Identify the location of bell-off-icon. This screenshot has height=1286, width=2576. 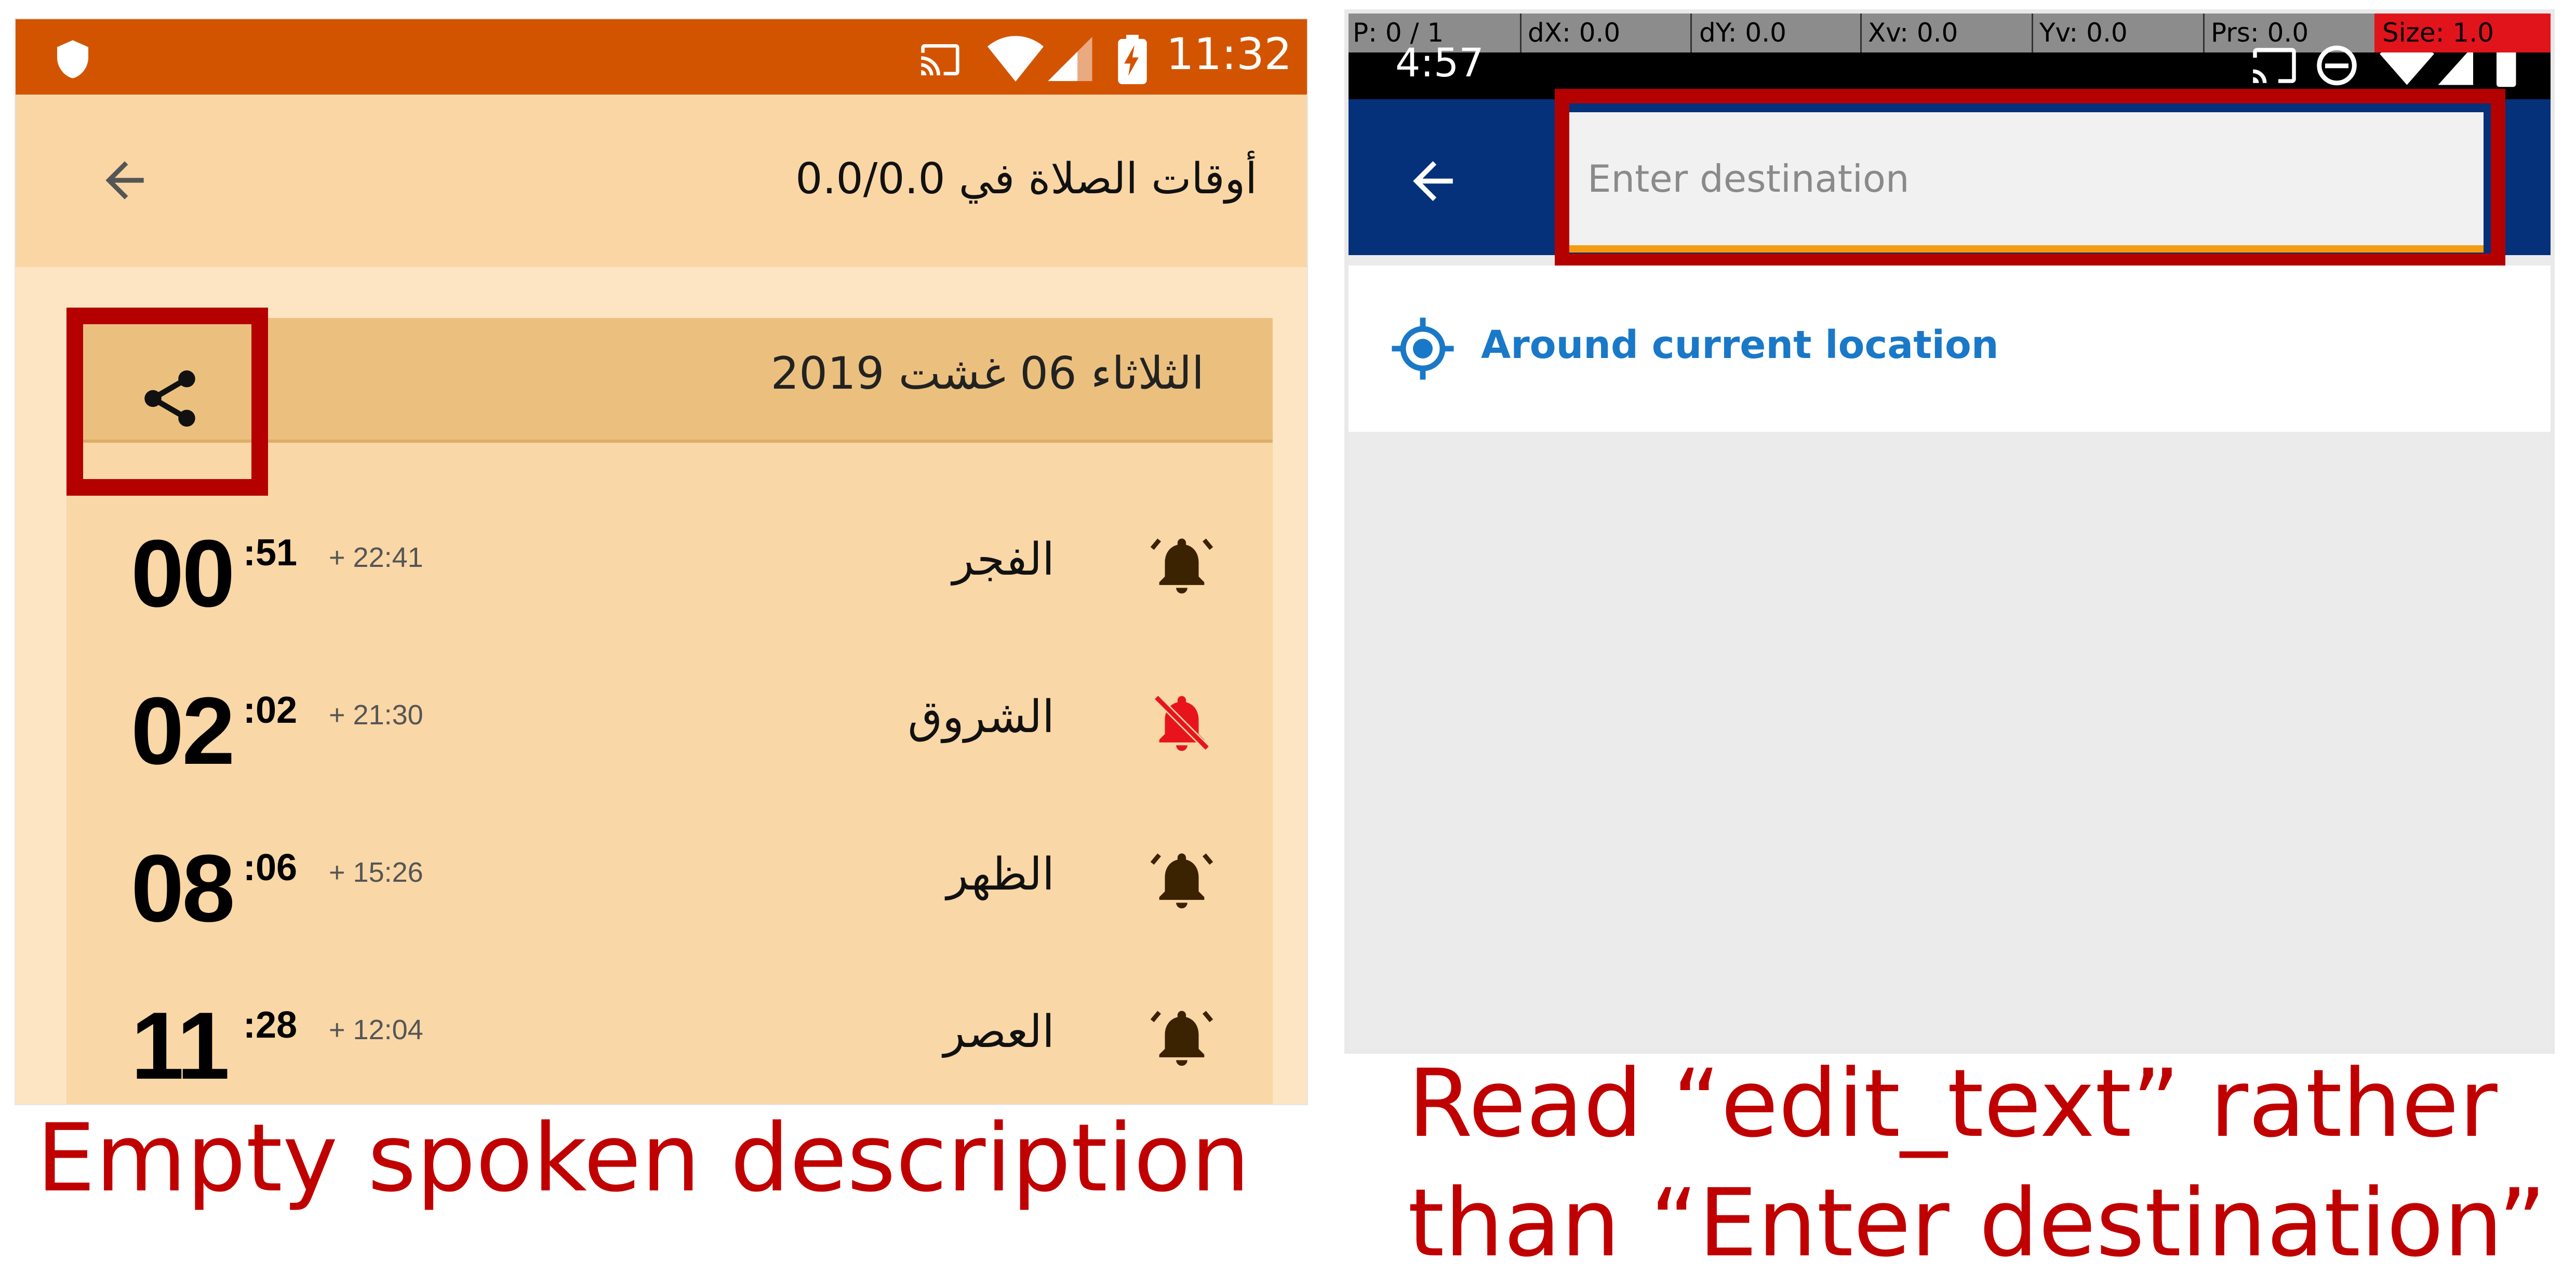
(1182, 723).